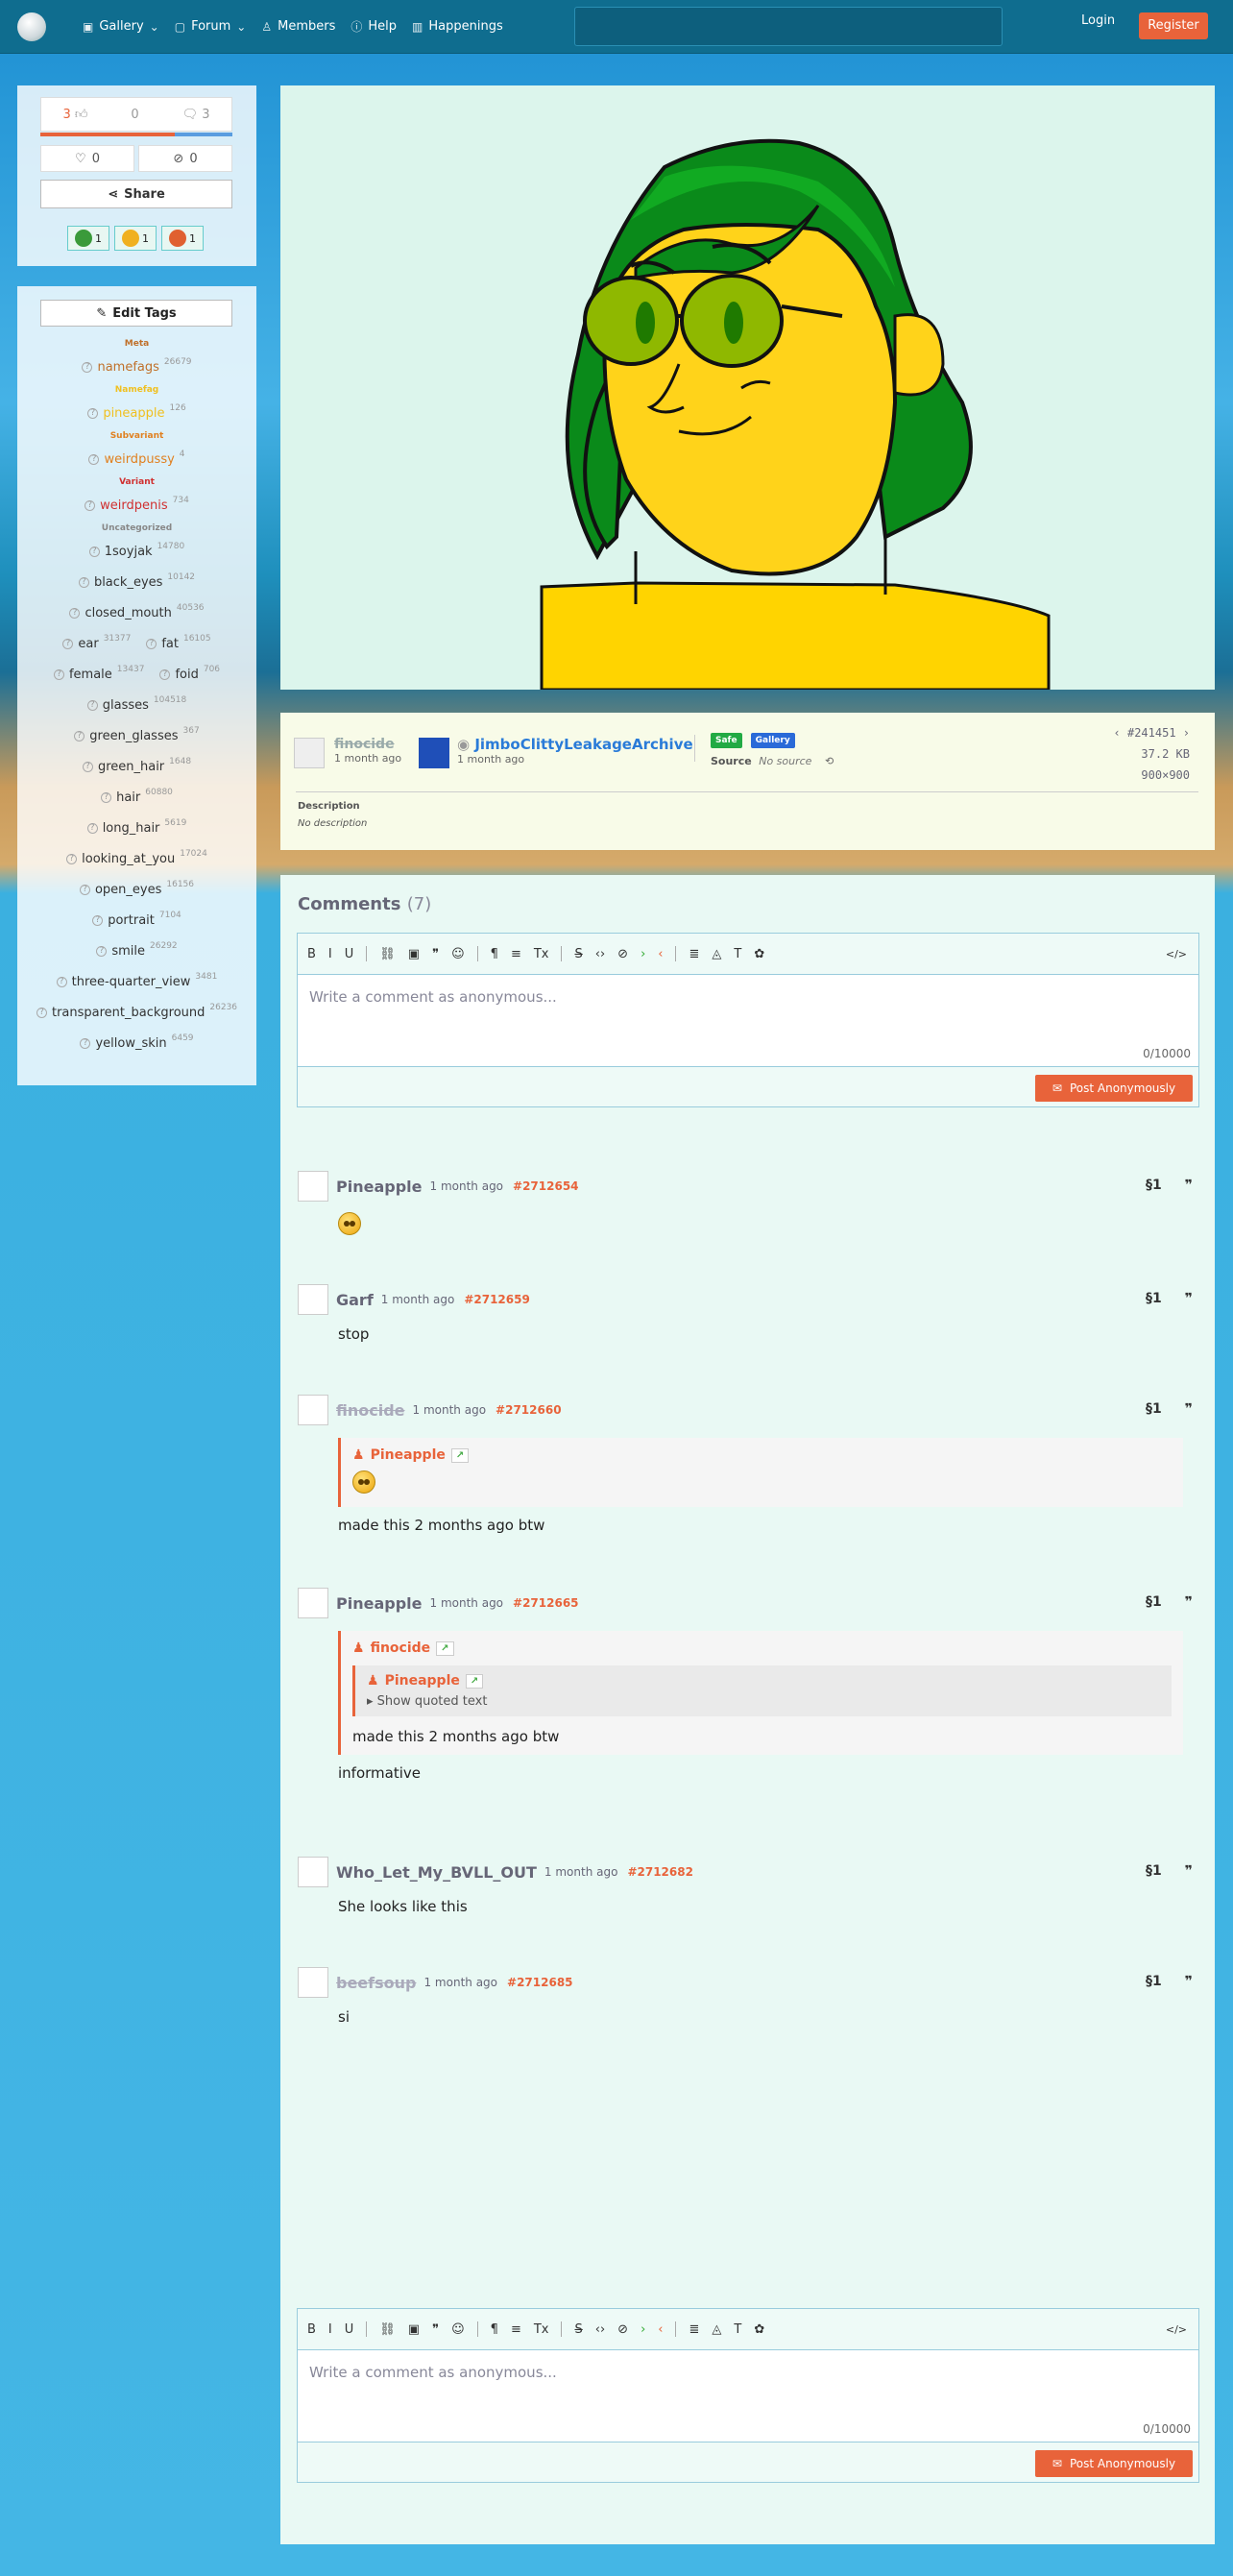 The height and width of the screenshot is (2576, 1233). I want to click on tag-item: ? long_hair 5619, so click(136, 827).